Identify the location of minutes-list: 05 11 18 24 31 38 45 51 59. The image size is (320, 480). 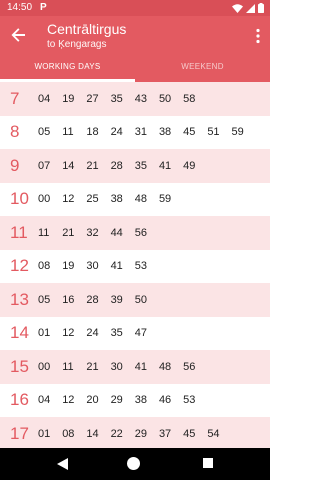
(147, 132).